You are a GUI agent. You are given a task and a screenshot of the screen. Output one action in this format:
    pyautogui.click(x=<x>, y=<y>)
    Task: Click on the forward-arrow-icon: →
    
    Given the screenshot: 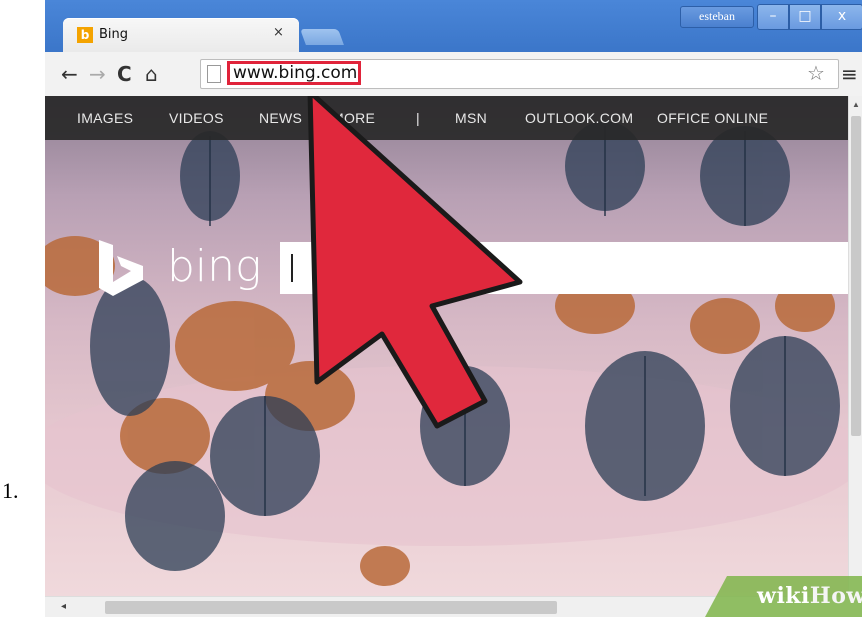 What is the action you would take?
    pyautogui.click(x=97, y=74)
    